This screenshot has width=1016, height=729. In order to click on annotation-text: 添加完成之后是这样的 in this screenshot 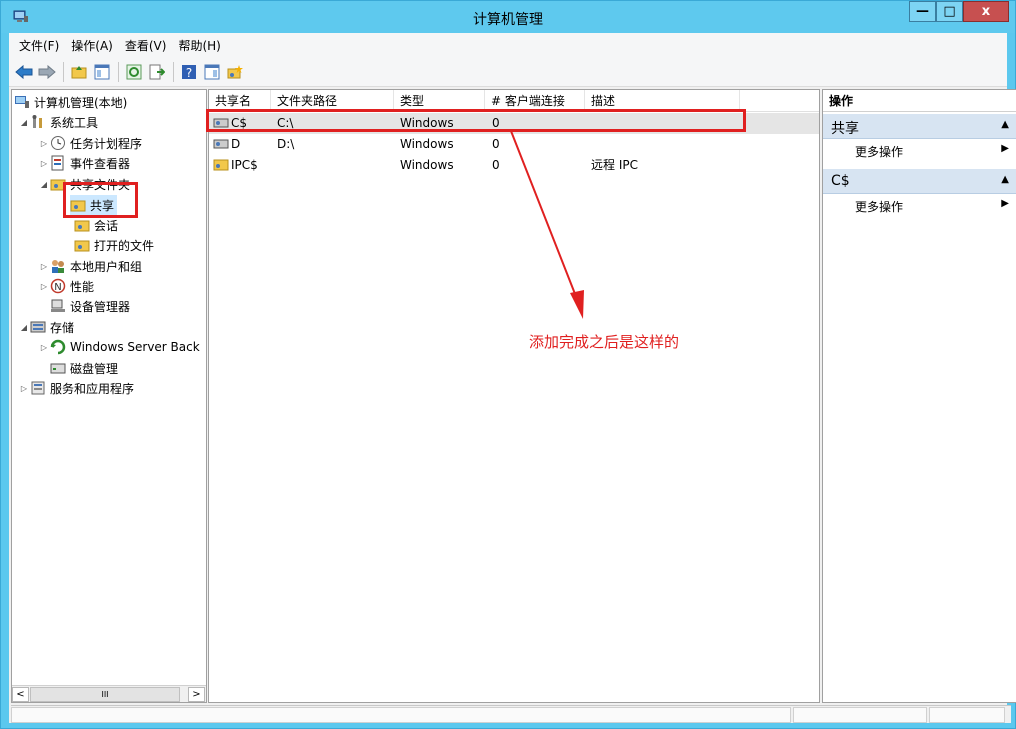, I will do `click(604, 342)`.